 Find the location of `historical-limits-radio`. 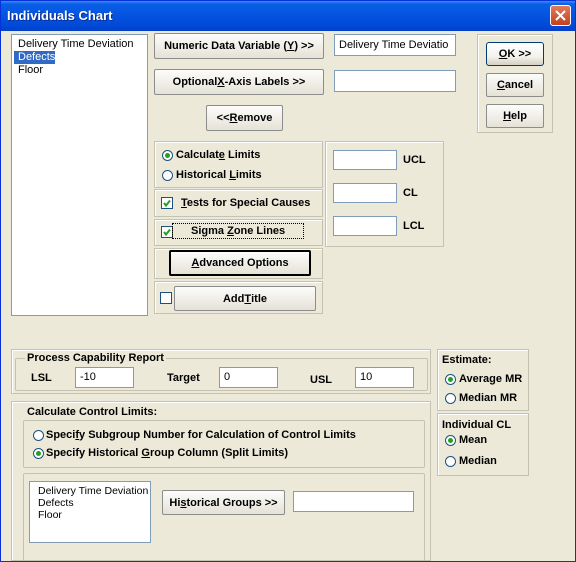

historical-limits-radio is located at coordinates (167, 175).